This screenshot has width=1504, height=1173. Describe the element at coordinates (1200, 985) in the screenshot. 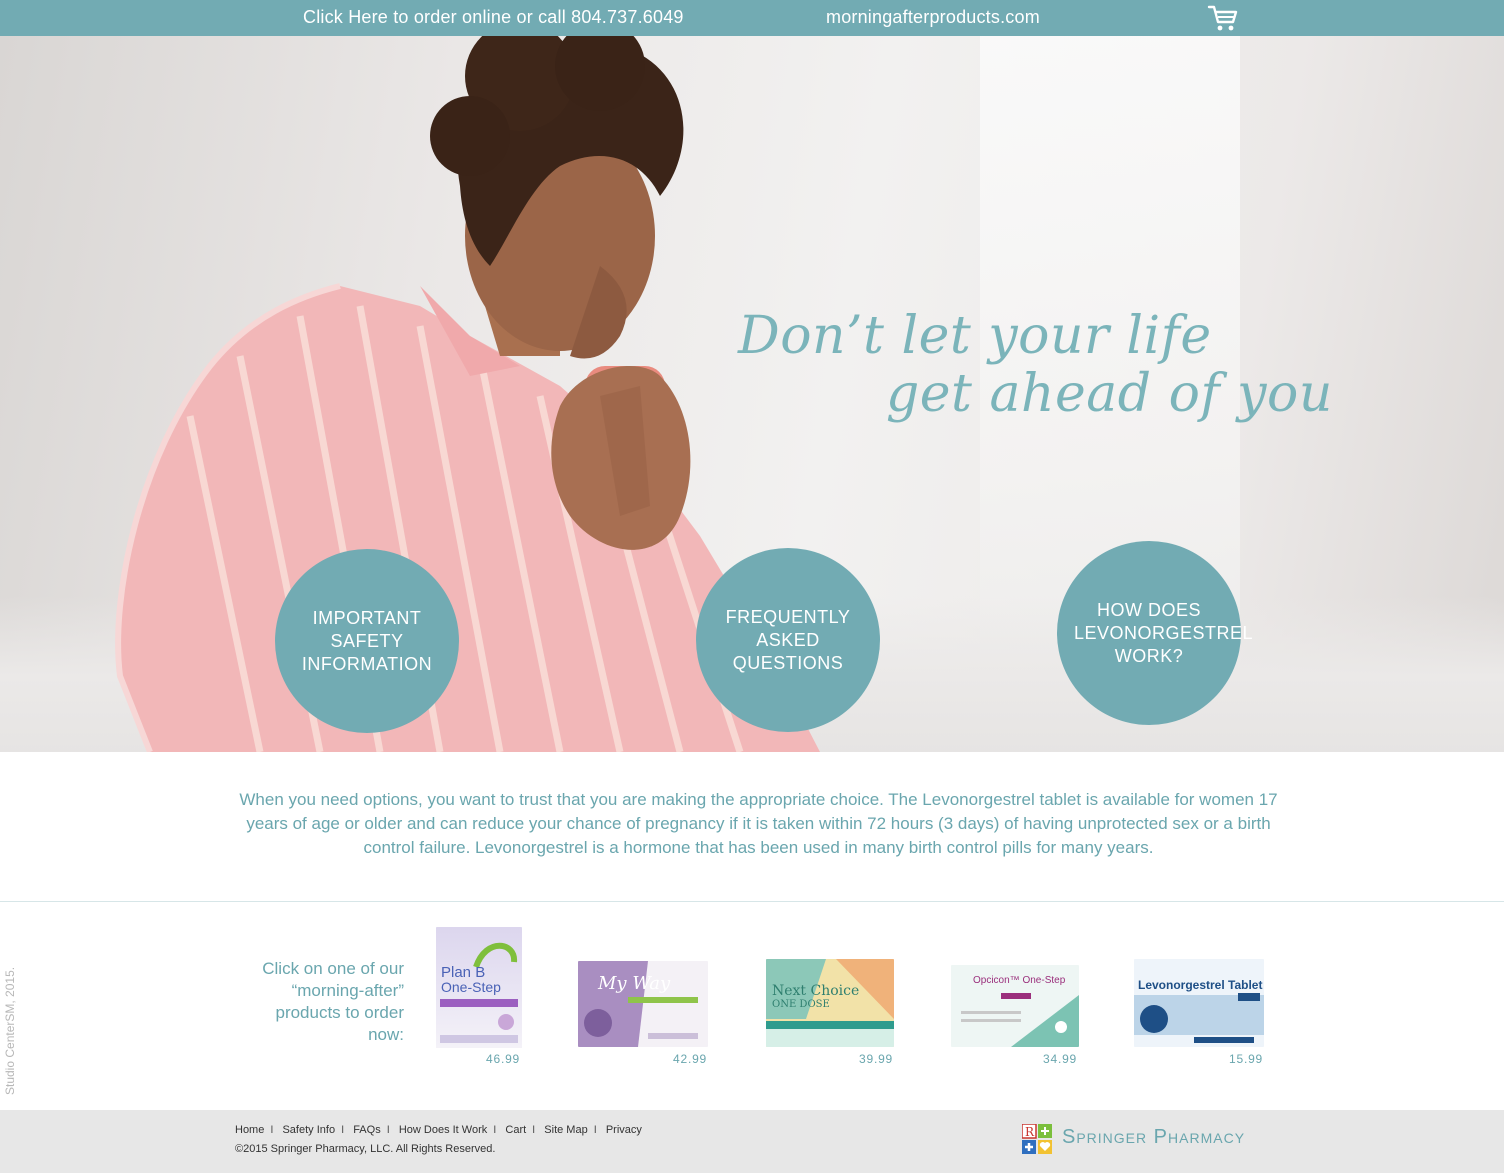

I see `svg-text: Levonorgestrel Tablet` at that location.